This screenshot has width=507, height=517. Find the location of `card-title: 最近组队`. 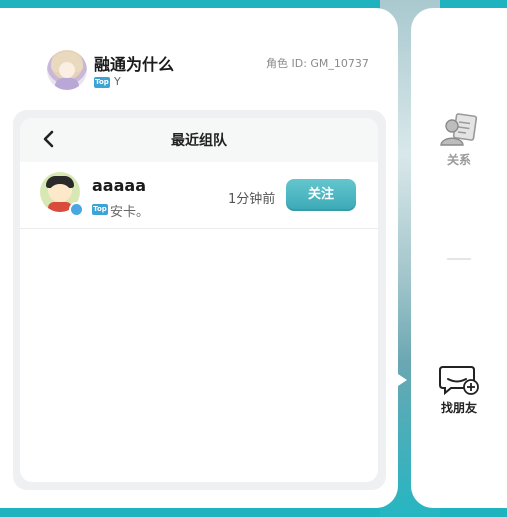

card-title: 最近组队 is located at coordinates (199, 141).